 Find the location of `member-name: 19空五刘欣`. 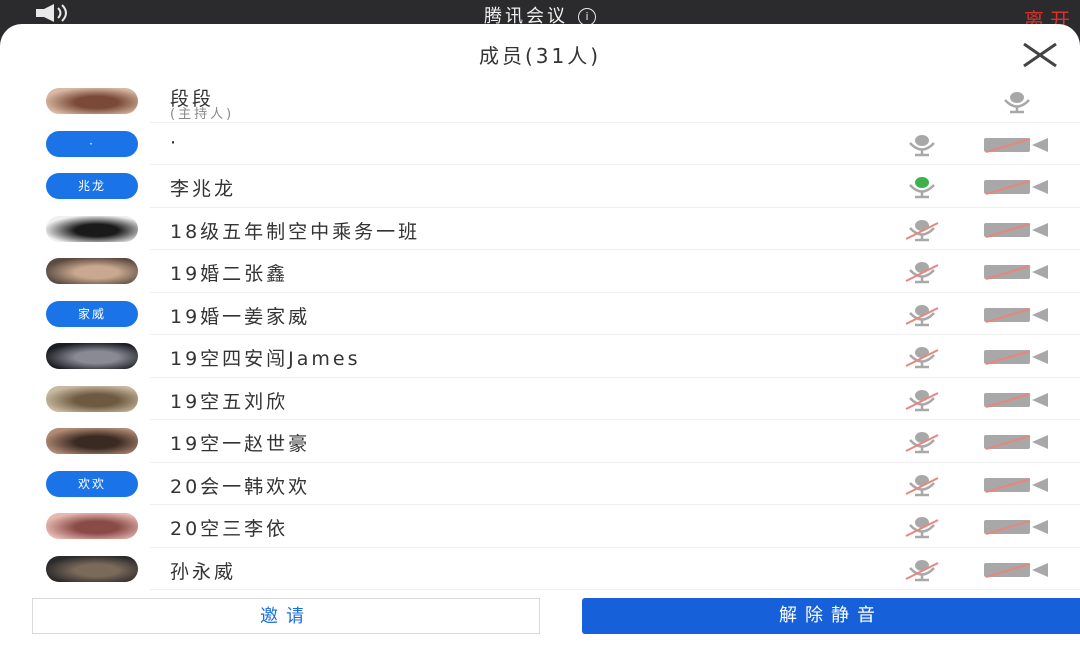

member-name: 19空五刘欣 is located at coordinates (229, 401).